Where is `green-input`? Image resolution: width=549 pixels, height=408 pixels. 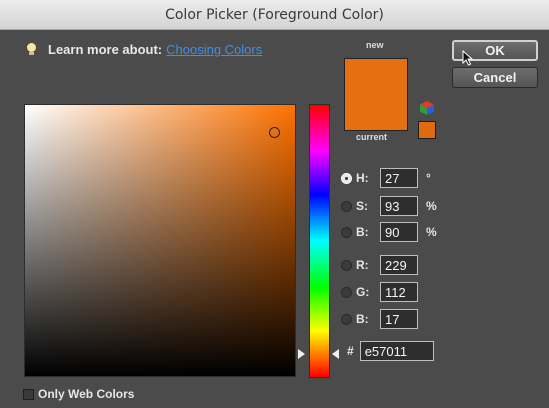
green-input is located at coordinates (399, 292).